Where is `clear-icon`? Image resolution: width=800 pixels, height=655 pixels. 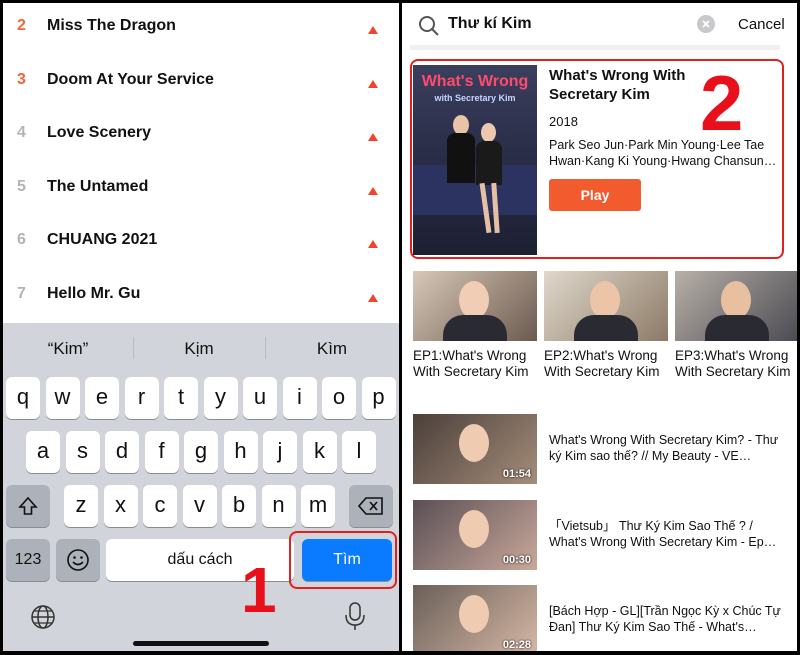
clear-icon is located at coordinates (706, 24).